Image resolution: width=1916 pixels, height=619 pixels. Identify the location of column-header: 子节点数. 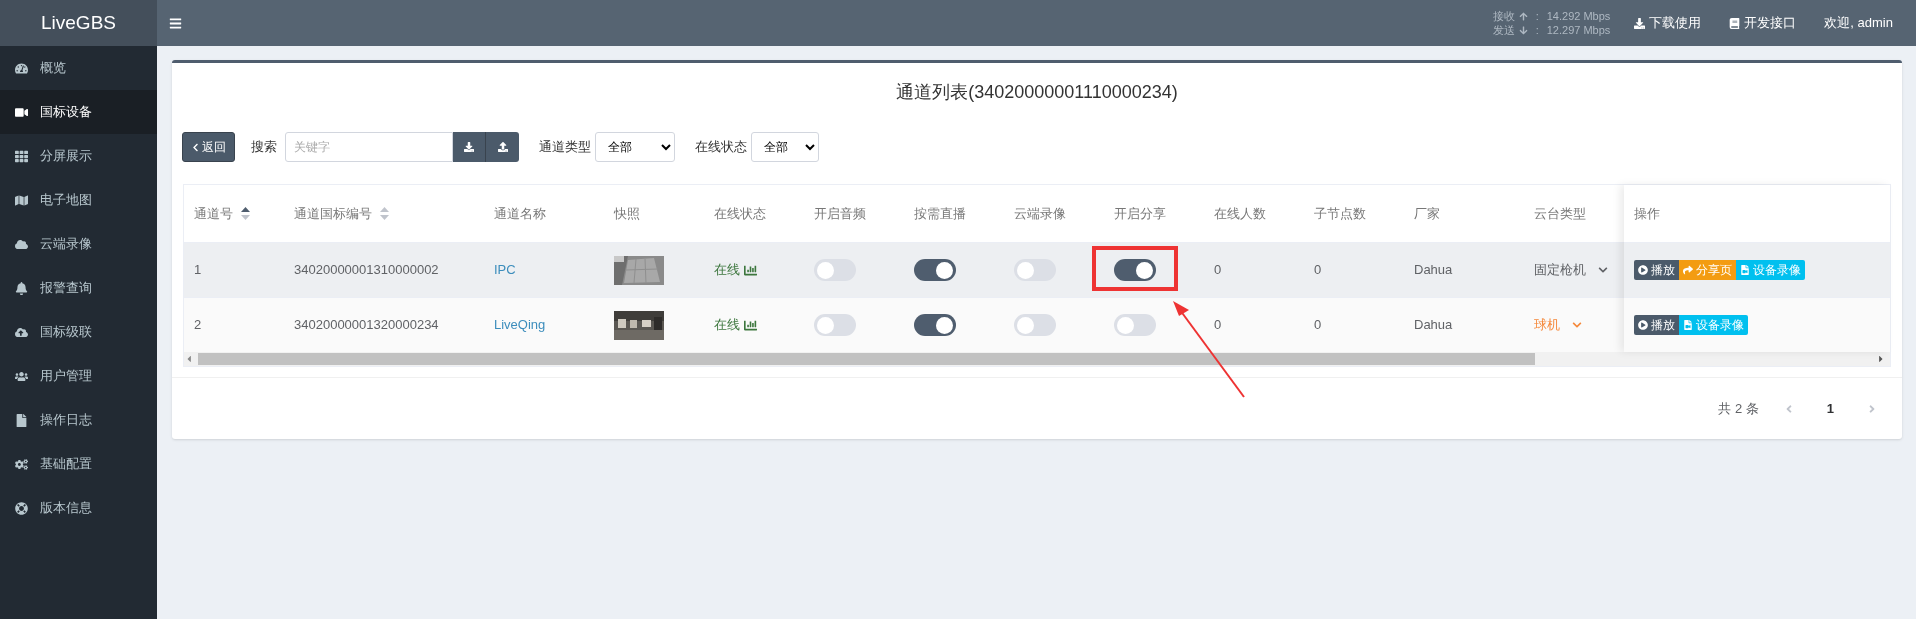
(1340, 213).